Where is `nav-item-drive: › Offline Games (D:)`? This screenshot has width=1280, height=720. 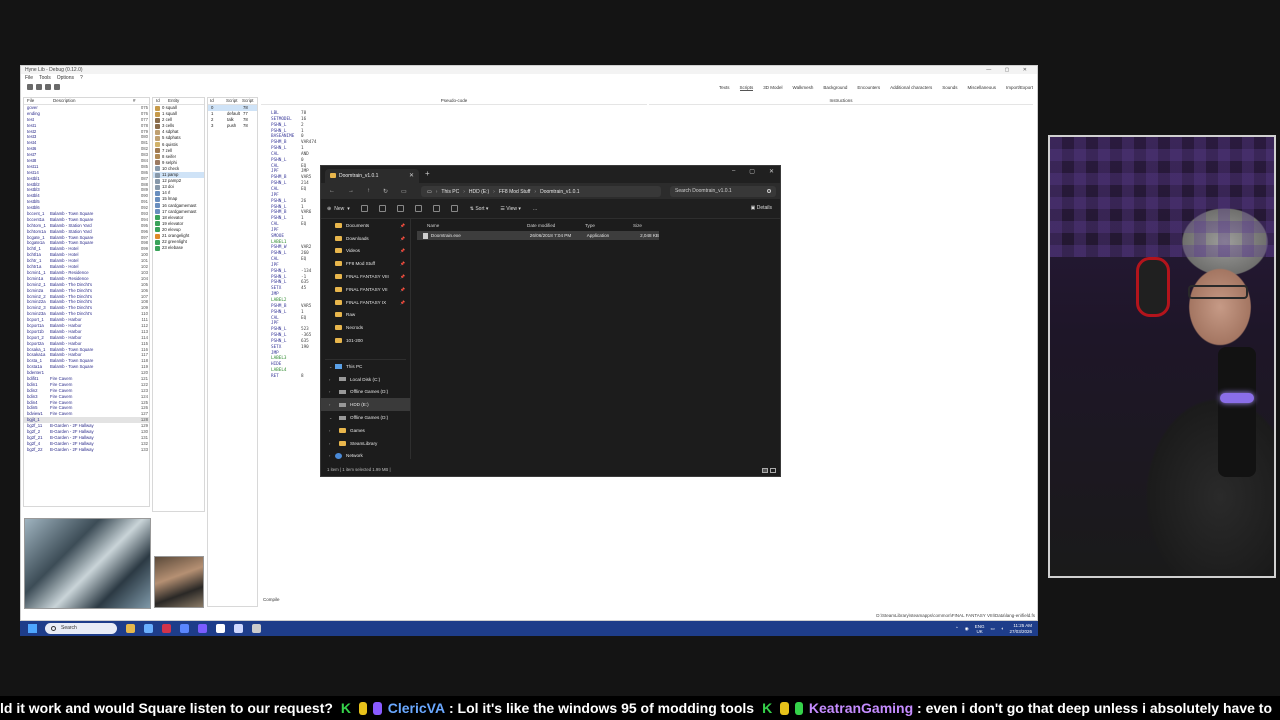
nav-item-drive: › Offline Games (D:) is located at coordinates (365, 392).